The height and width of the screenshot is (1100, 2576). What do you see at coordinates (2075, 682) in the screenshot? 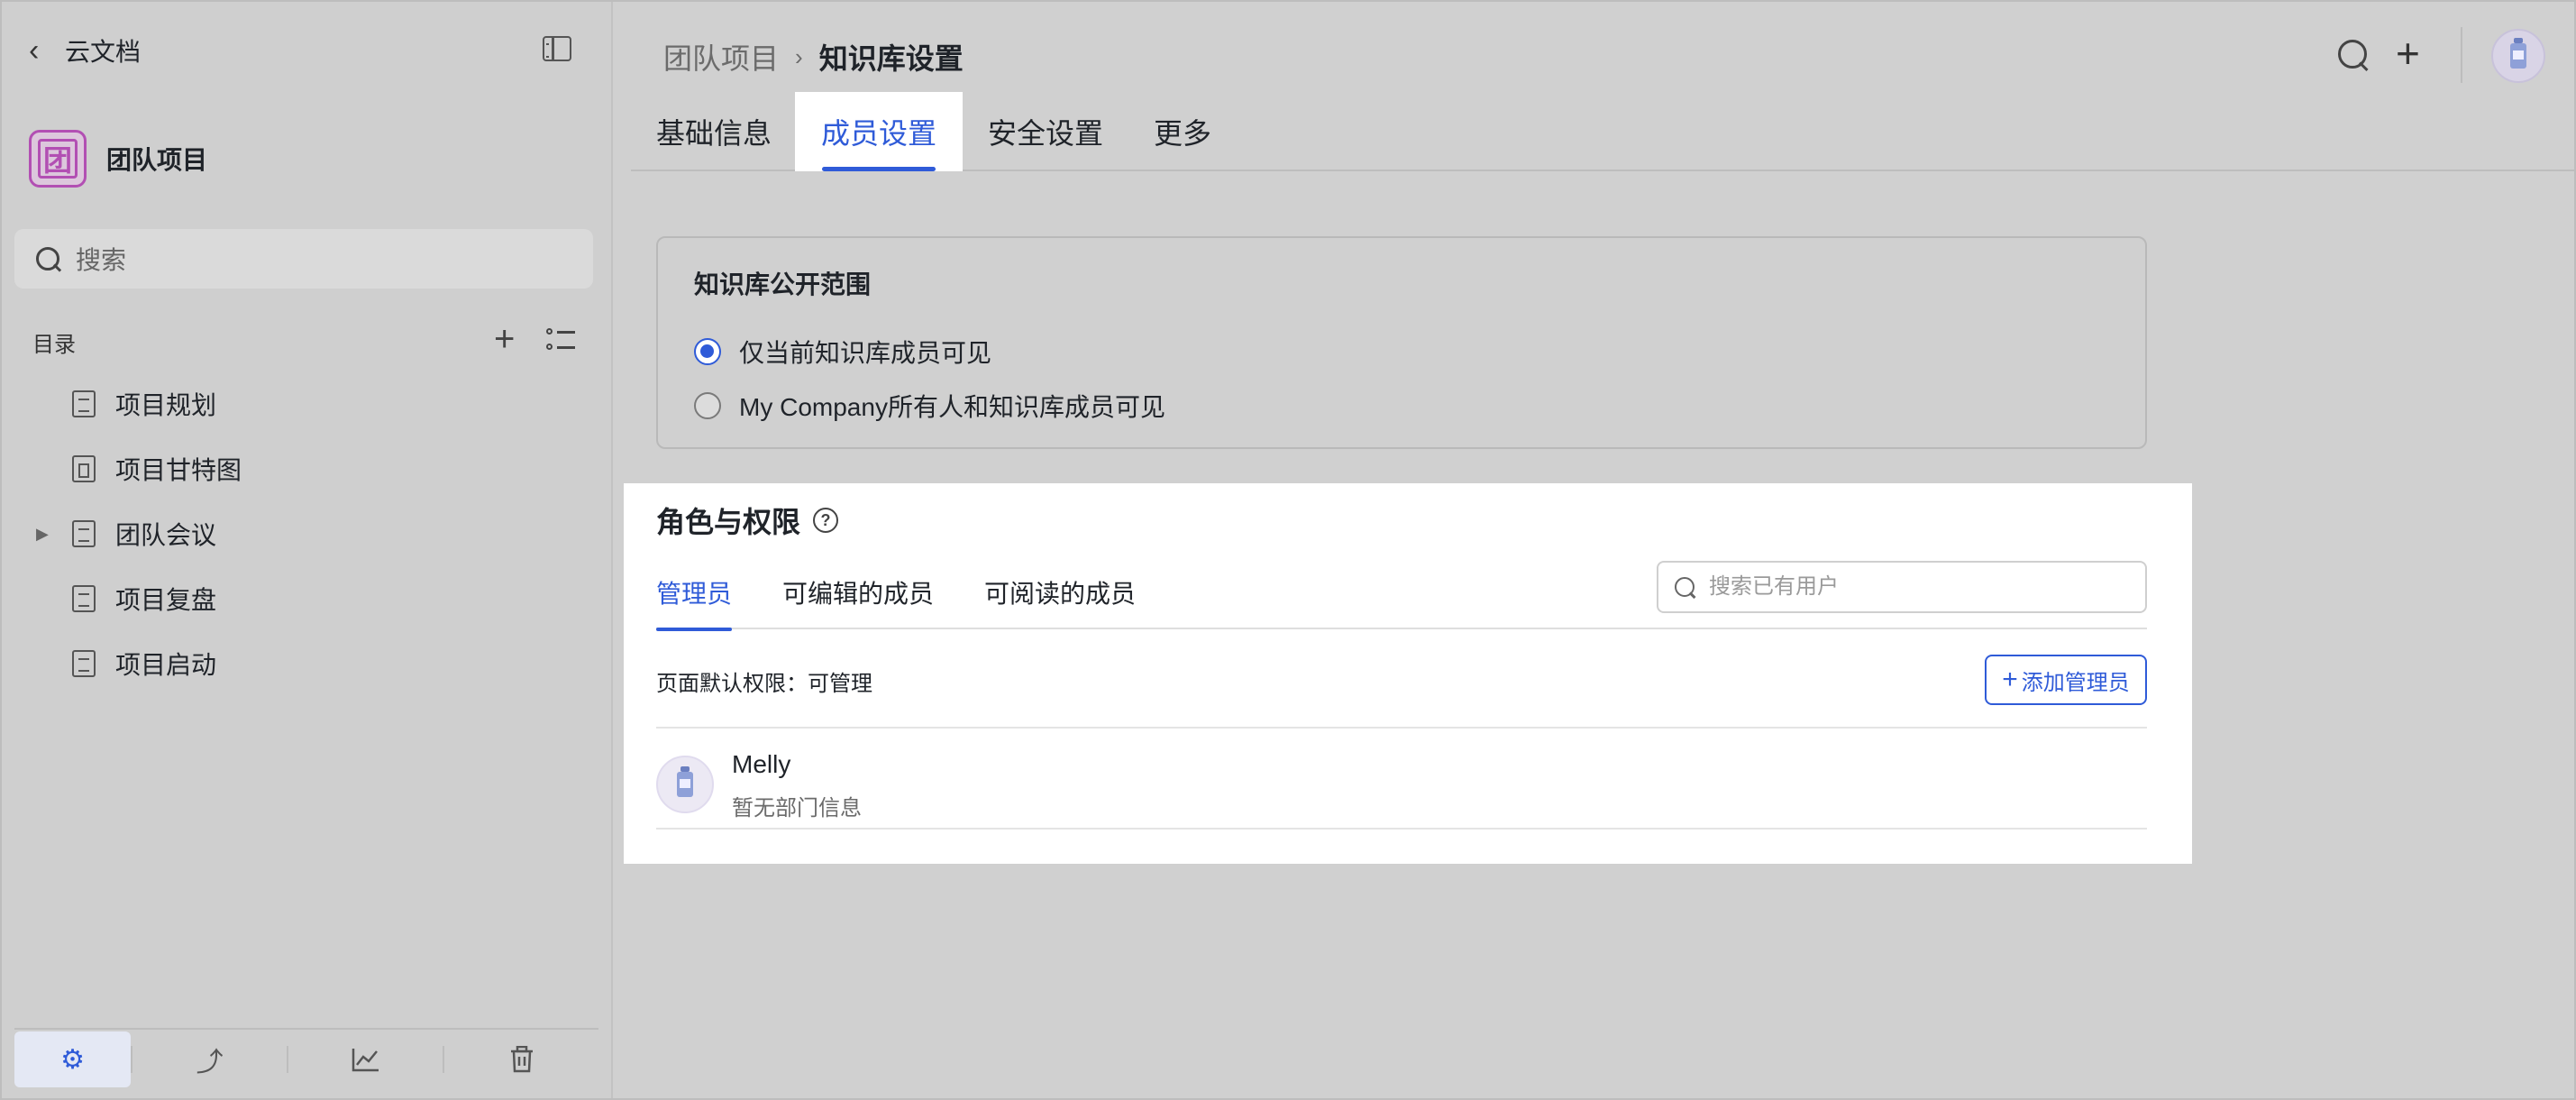
I see `add-admin-label: 添加管理员` at bounding box center [2075, 682].